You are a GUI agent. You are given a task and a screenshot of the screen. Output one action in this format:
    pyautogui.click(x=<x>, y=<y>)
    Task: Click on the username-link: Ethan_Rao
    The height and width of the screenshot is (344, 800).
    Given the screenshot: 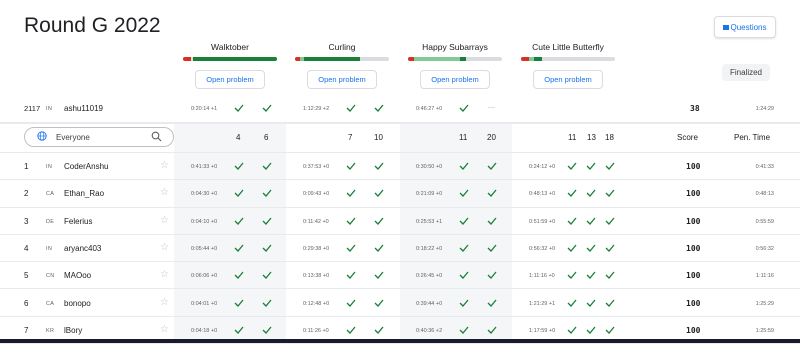 What is the action you would take?
    pyautogui.click(x=84, y=193)
    